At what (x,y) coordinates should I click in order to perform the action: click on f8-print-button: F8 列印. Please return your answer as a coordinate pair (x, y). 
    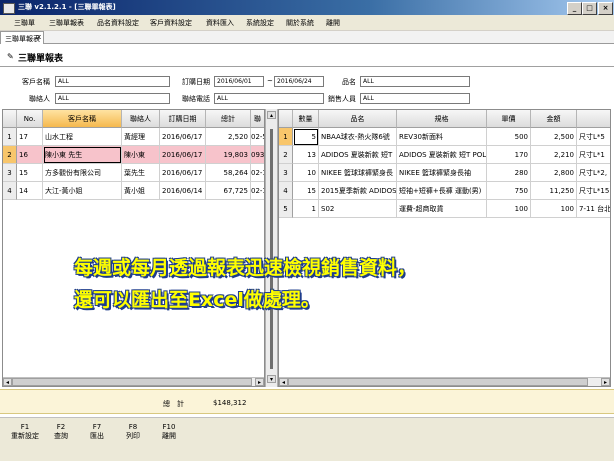
    Looking at the image, I should click on (133, 432).